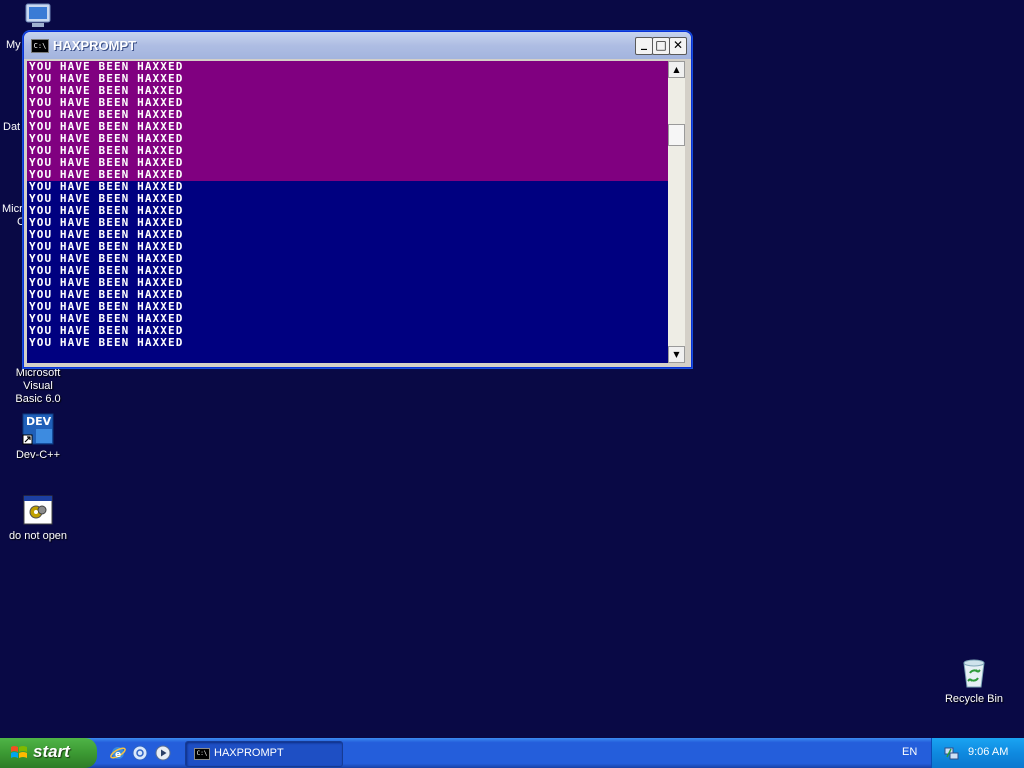 The height and width of the screenshot is (768, 1024). I want to click on console-window-title: HAXPROMPT, so click(95, 45).